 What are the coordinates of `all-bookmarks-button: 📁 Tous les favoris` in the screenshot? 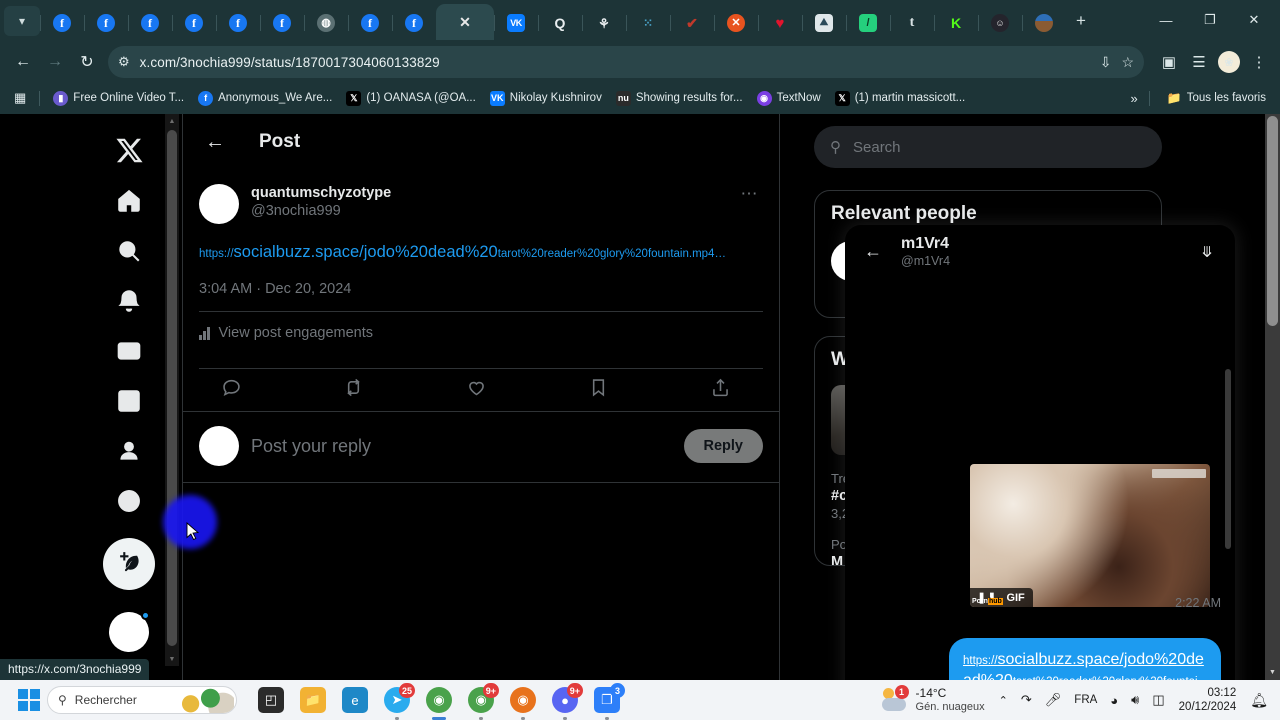 It's located at (1216, 98).